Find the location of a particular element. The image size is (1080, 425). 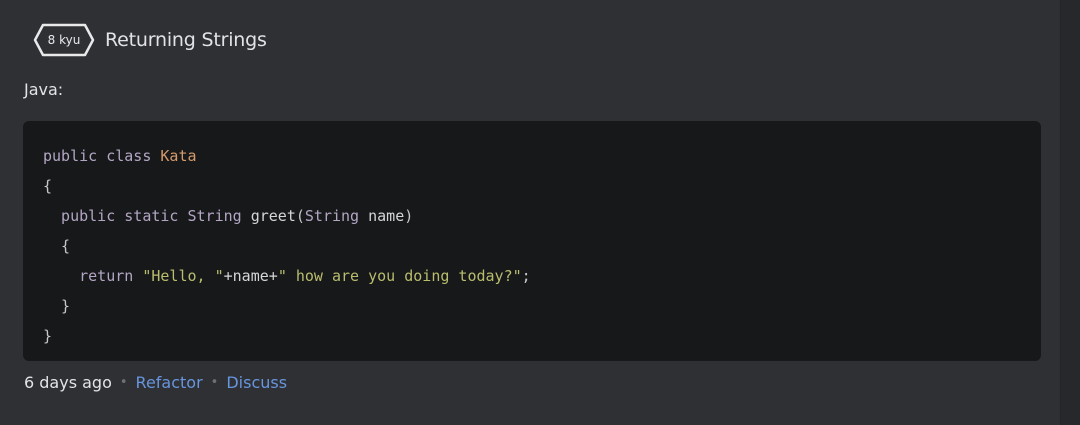

code-token: greet is located at coordinates (268, 216).